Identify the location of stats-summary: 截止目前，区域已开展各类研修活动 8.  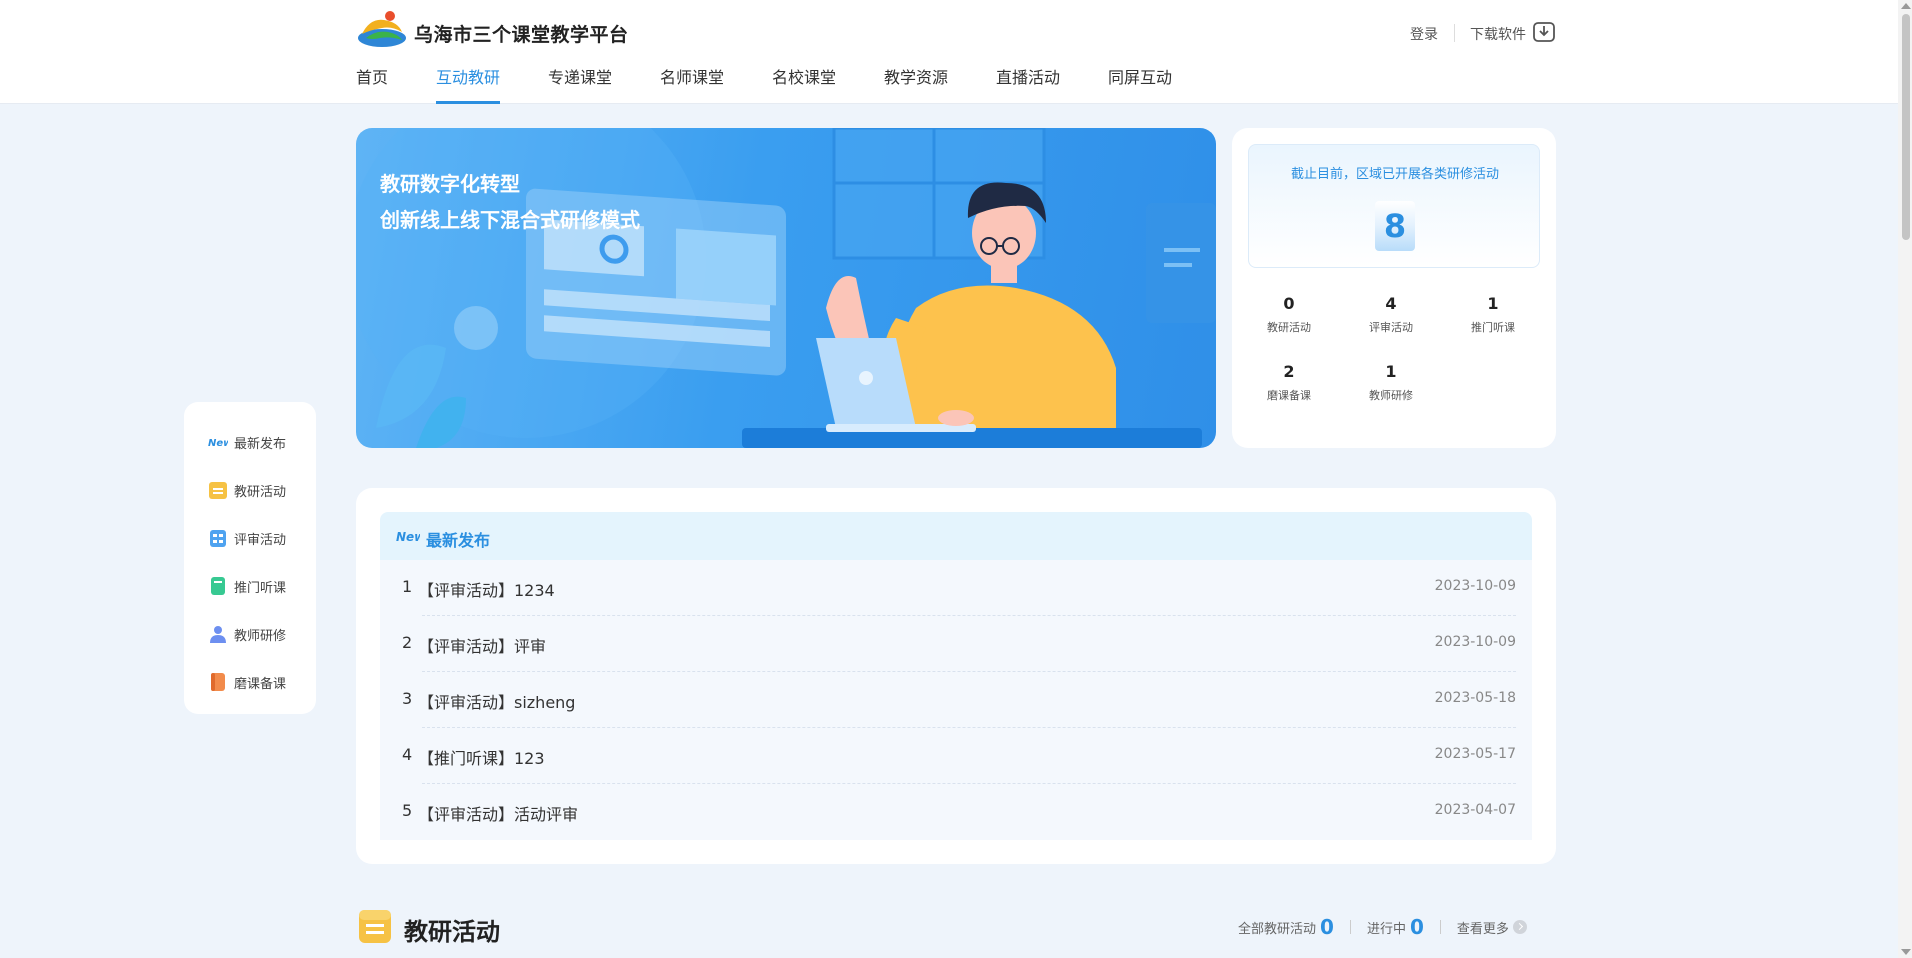
(1394, 206).